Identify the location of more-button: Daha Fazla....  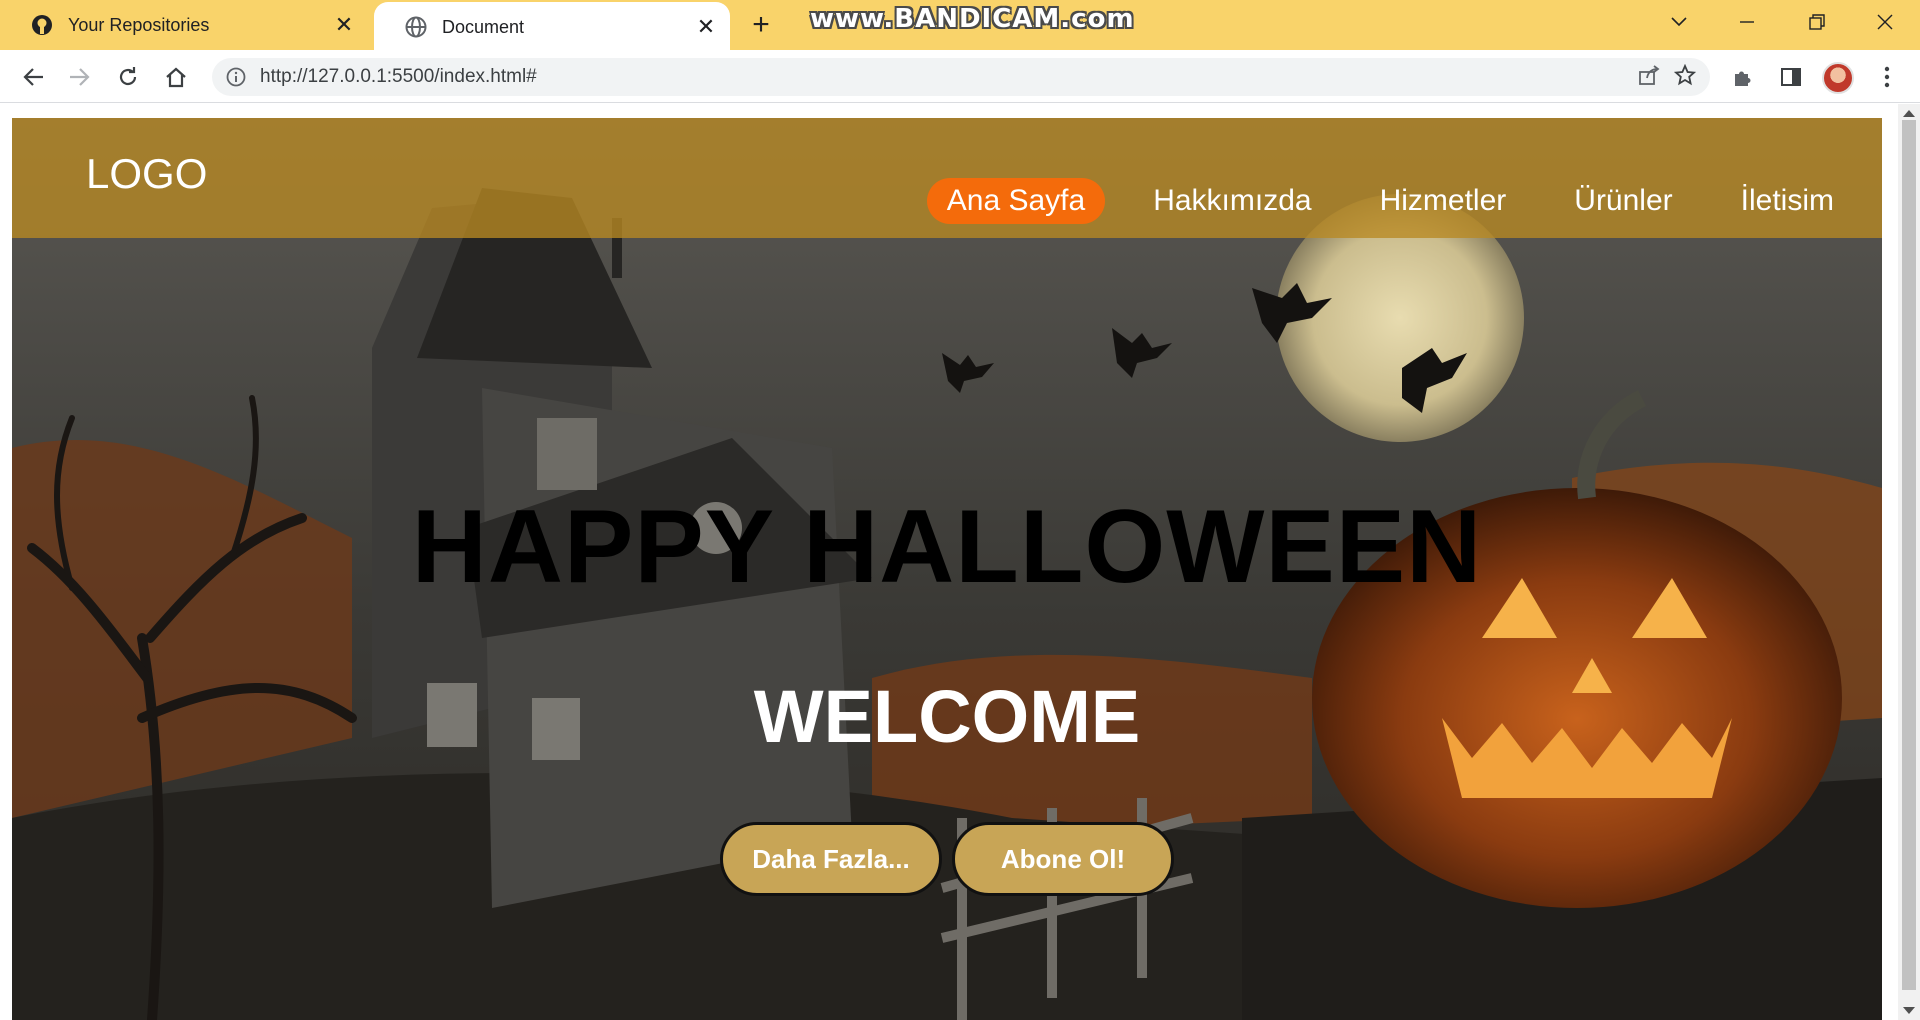
(831, 859).